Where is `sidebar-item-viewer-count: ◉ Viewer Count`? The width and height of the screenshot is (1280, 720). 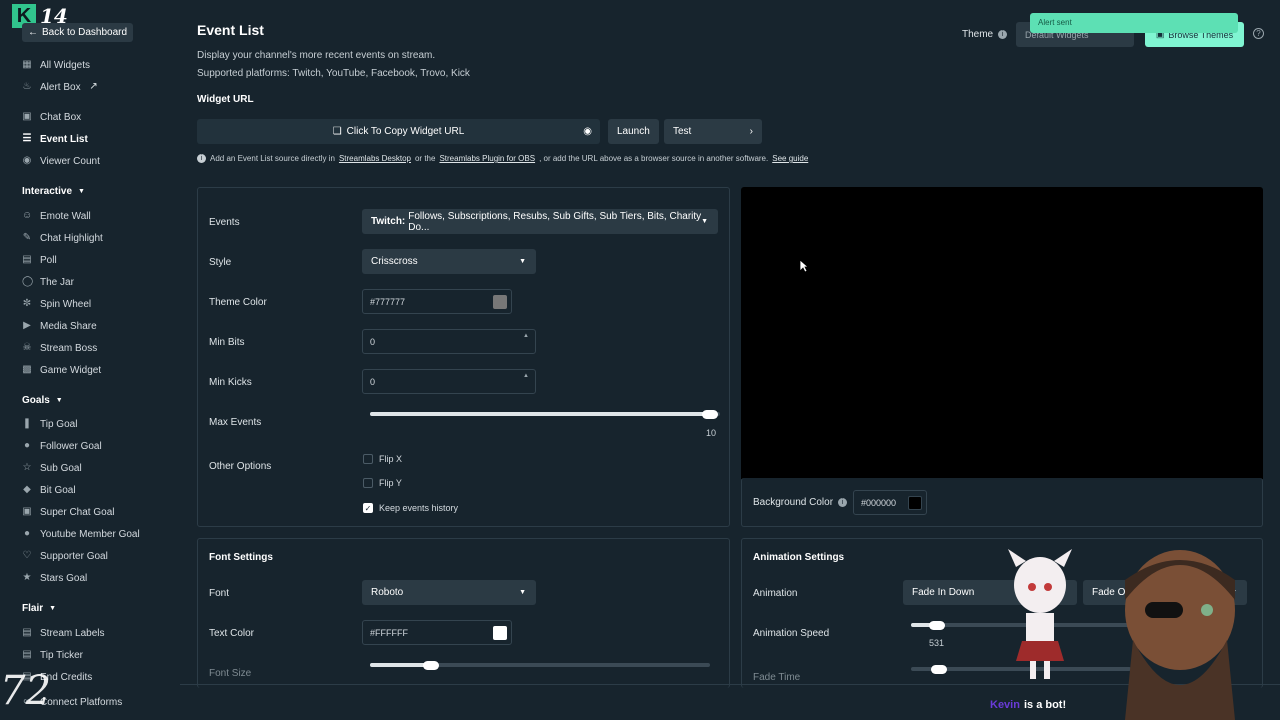 sidebar-item-viewer-count: ◉ Viewer Count is located at coordinates (61, 161).